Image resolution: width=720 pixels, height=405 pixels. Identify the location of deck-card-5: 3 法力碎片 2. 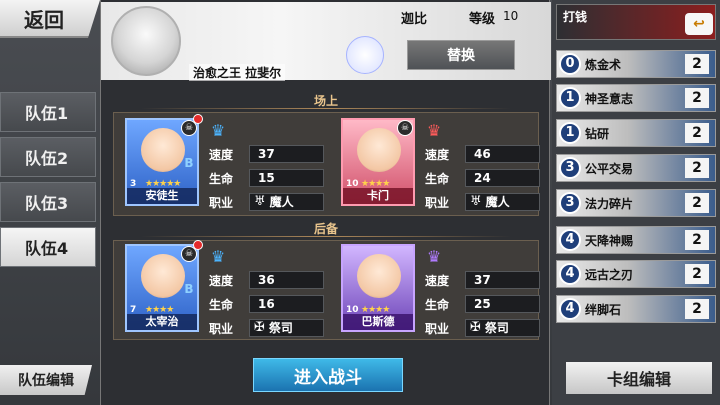
(636, 203).